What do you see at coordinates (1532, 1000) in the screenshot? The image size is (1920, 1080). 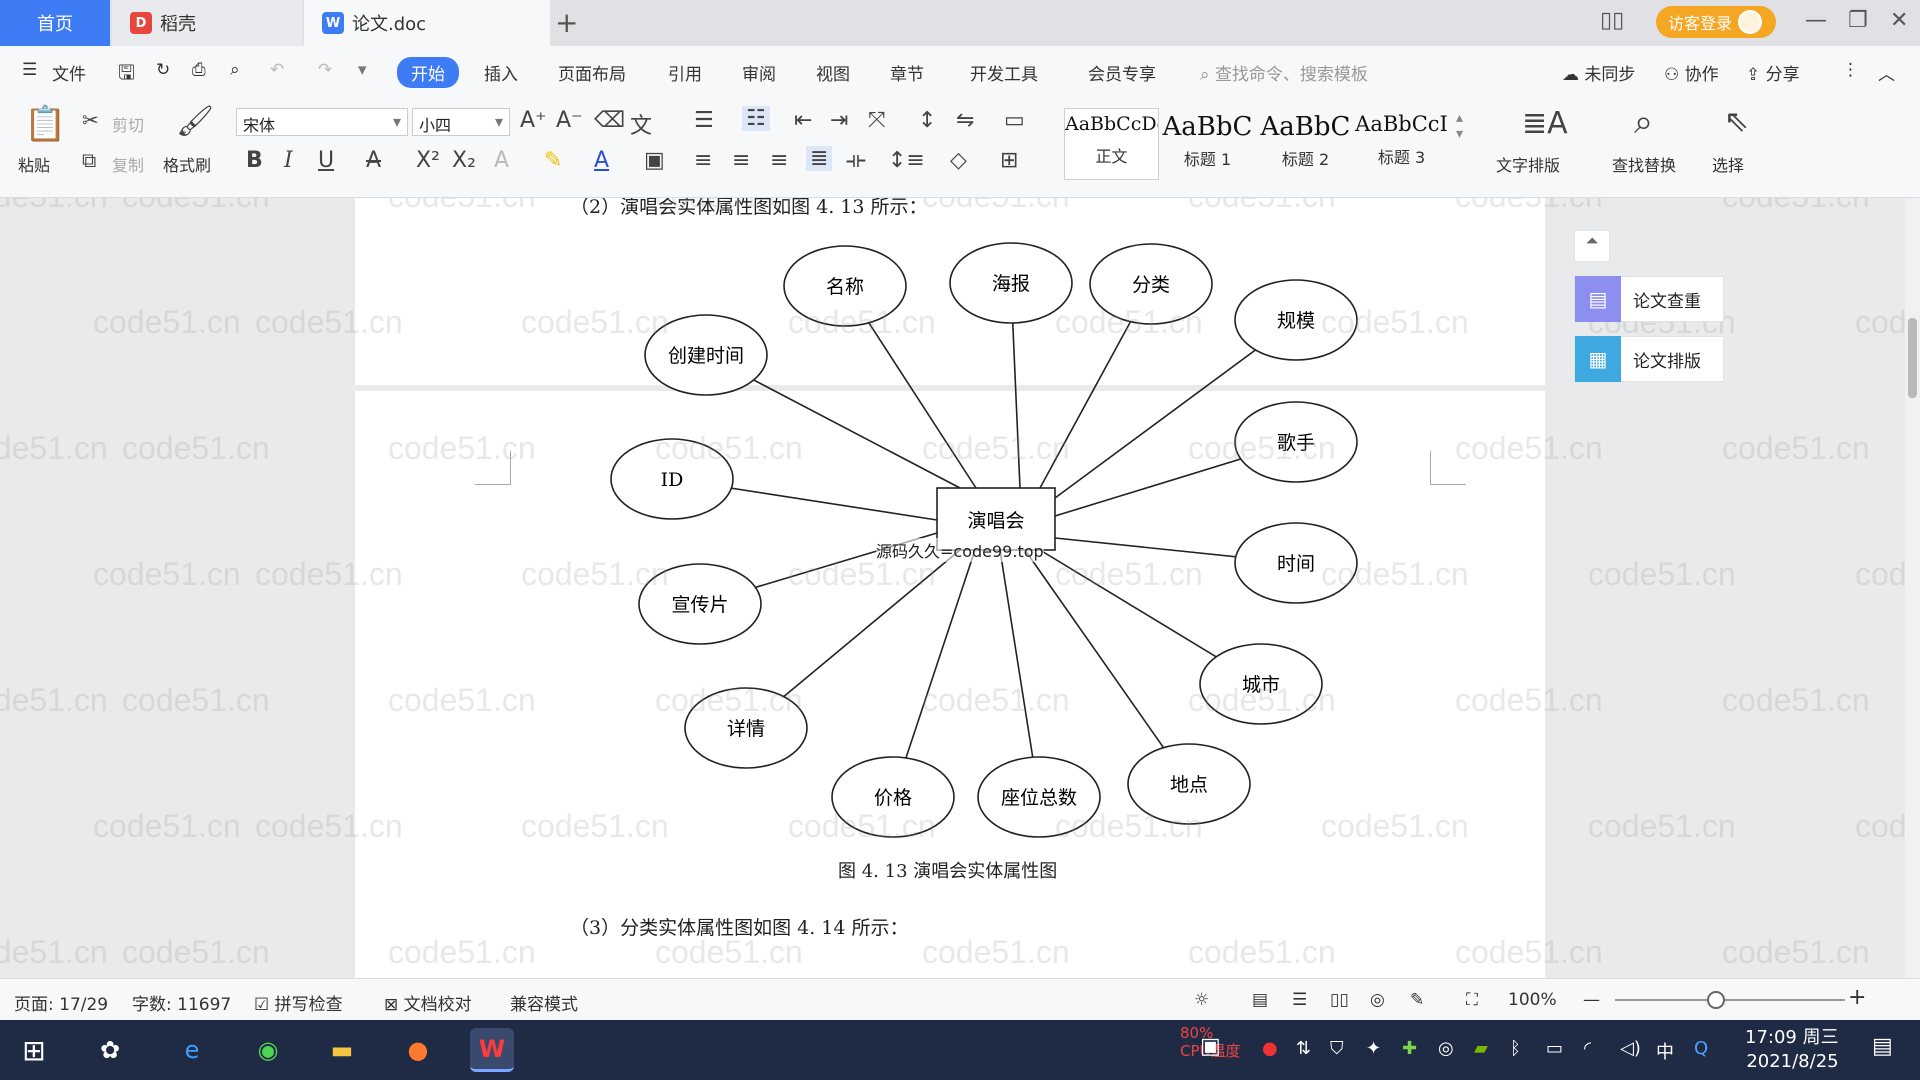 I see `zoom-level: 100%` at bounding box center [1532, 1000].